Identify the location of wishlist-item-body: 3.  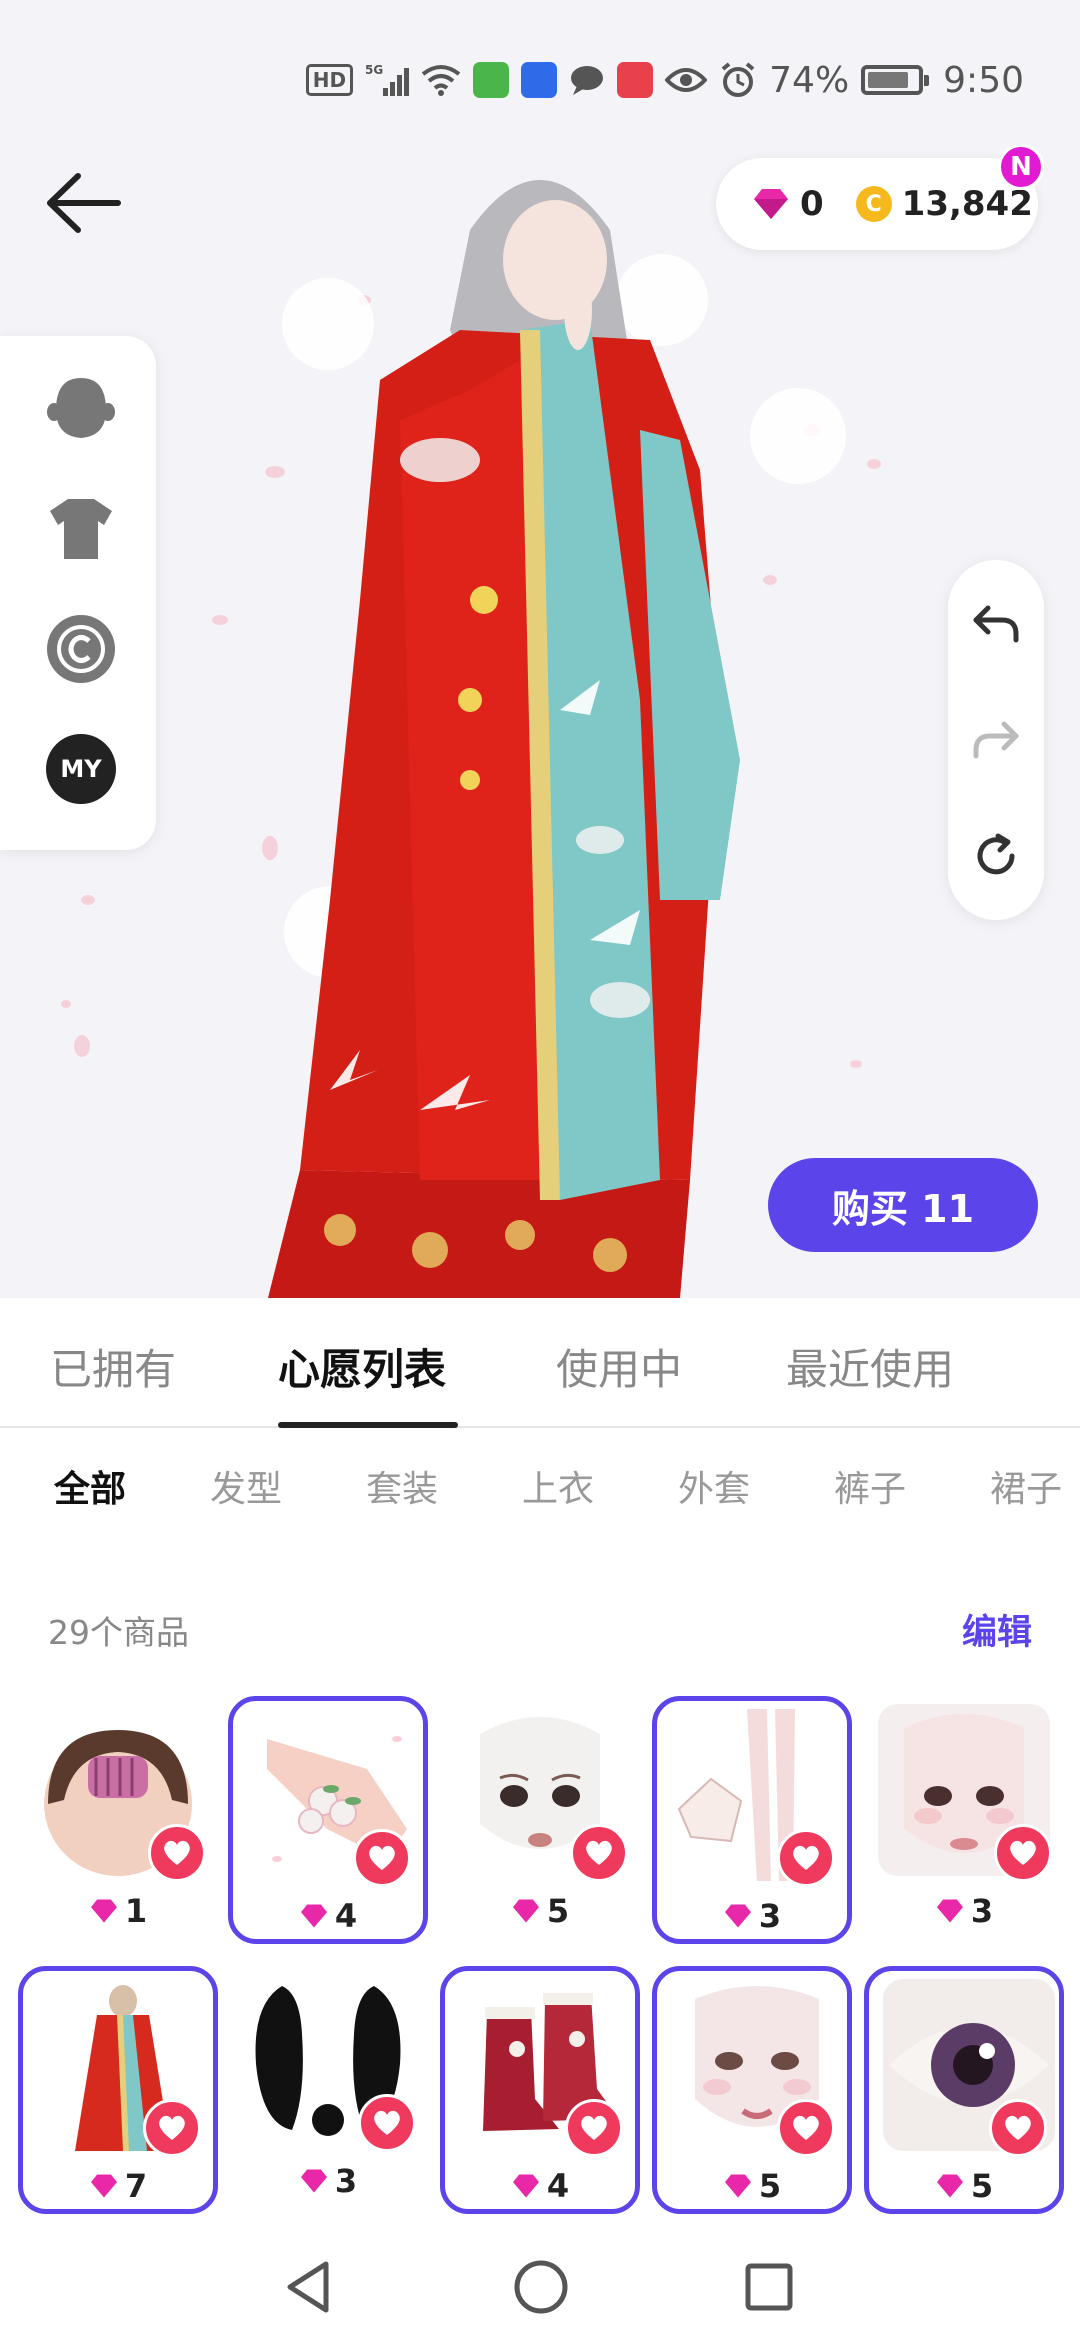
(752, 1820).